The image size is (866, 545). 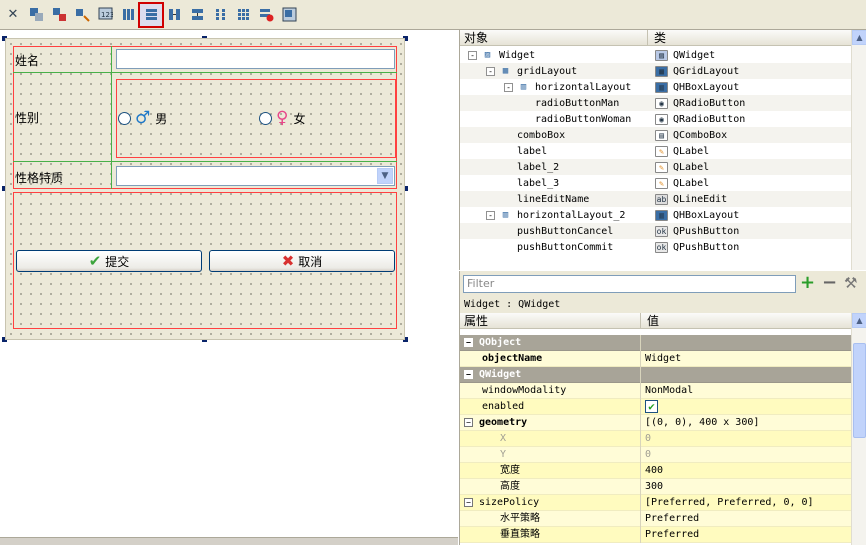 What do you see at coordinates (629, 284) in the screenshot?
I see `filter-input: Filter` at bounding box center [629, 284].